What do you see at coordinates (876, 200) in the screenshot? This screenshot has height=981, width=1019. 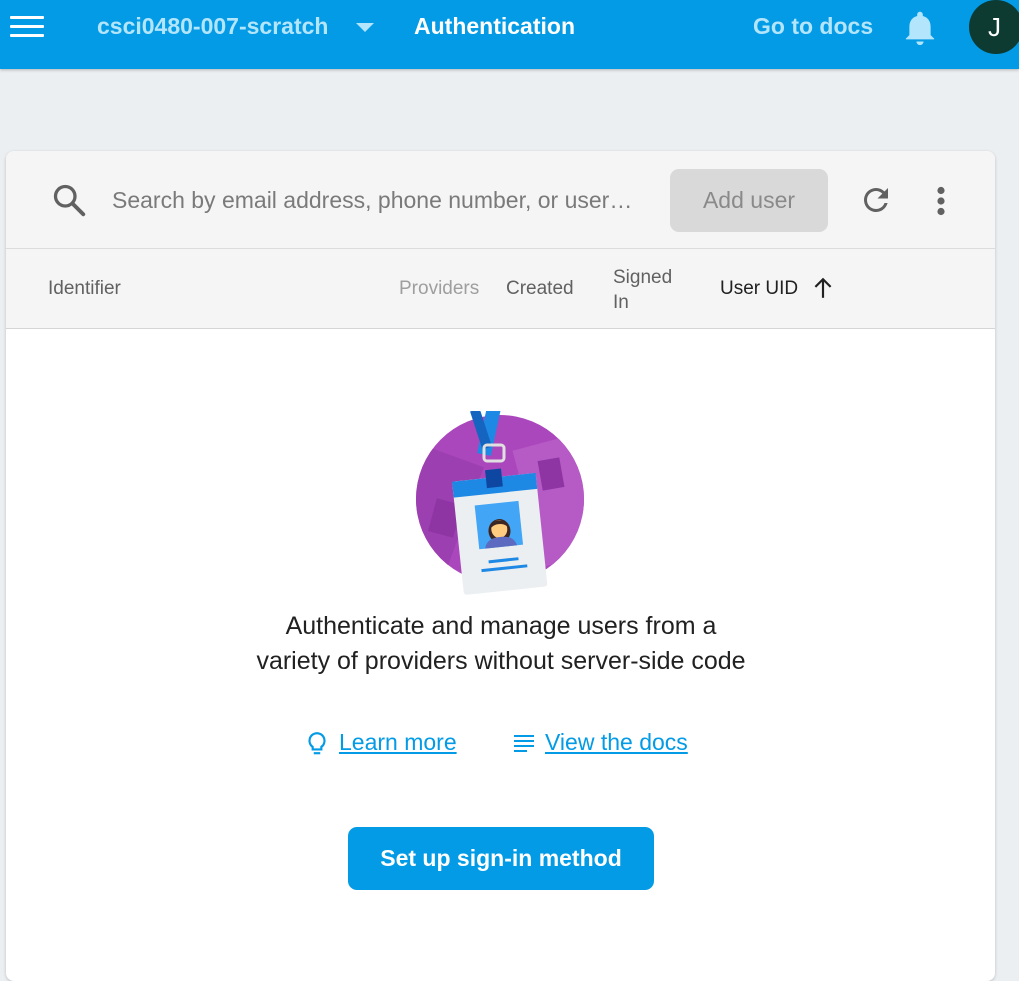 I see `refresh-icon` at bounding box center [876, 200].